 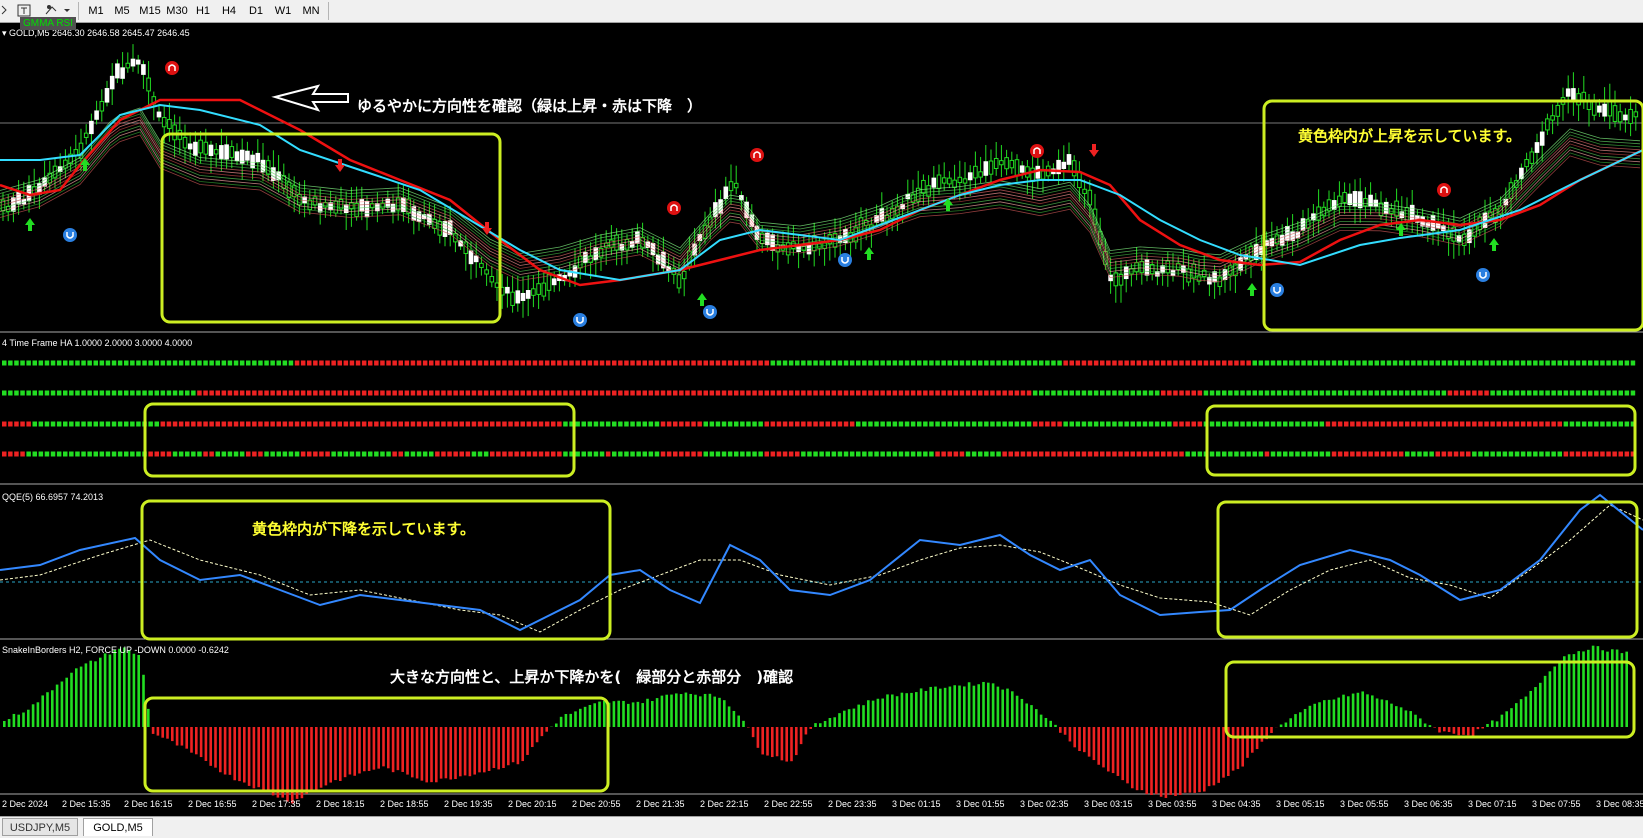 I want to click on up-arrow-icon, so click(x=869, y=253).